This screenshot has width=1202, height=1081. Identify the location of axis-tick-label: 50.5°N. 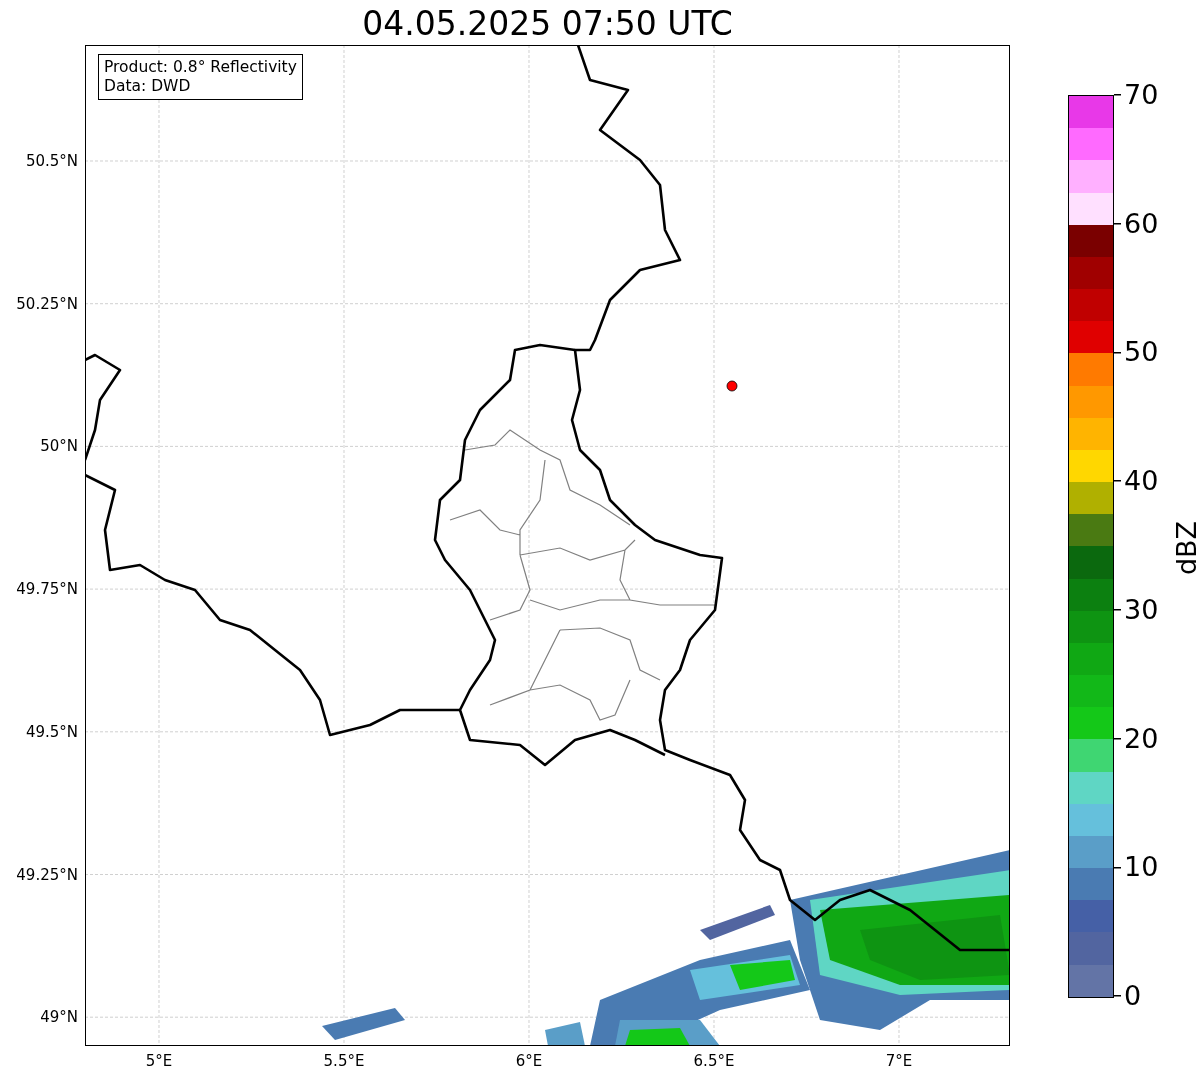
(51, 161).